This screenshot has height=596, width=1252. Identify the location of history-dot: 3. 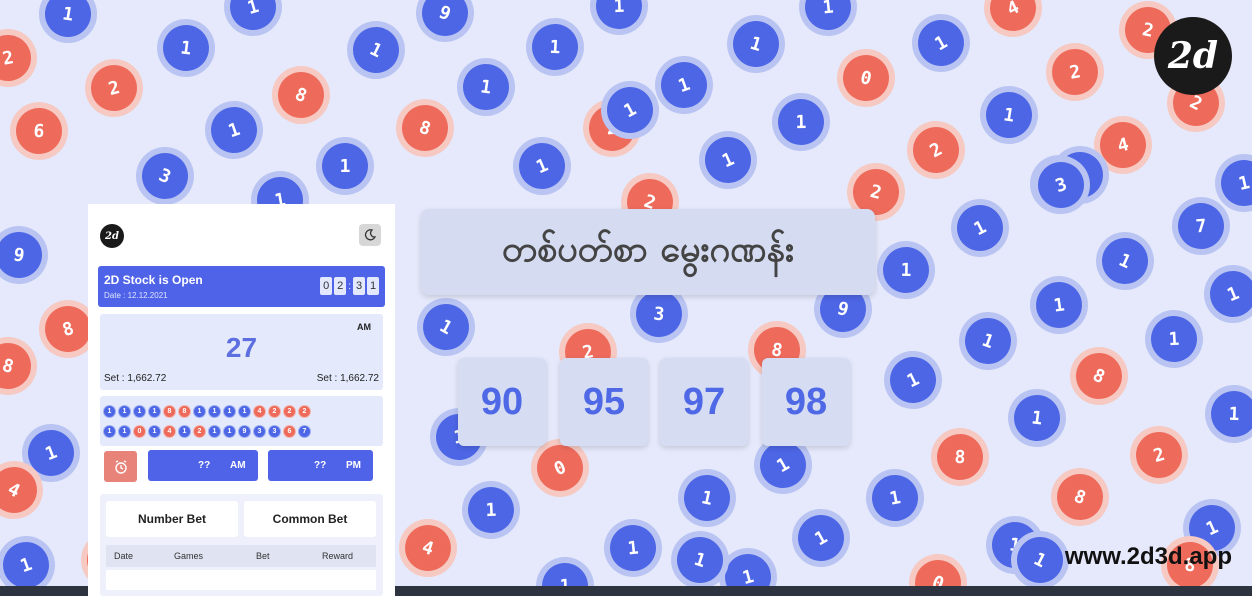
(274, 431).